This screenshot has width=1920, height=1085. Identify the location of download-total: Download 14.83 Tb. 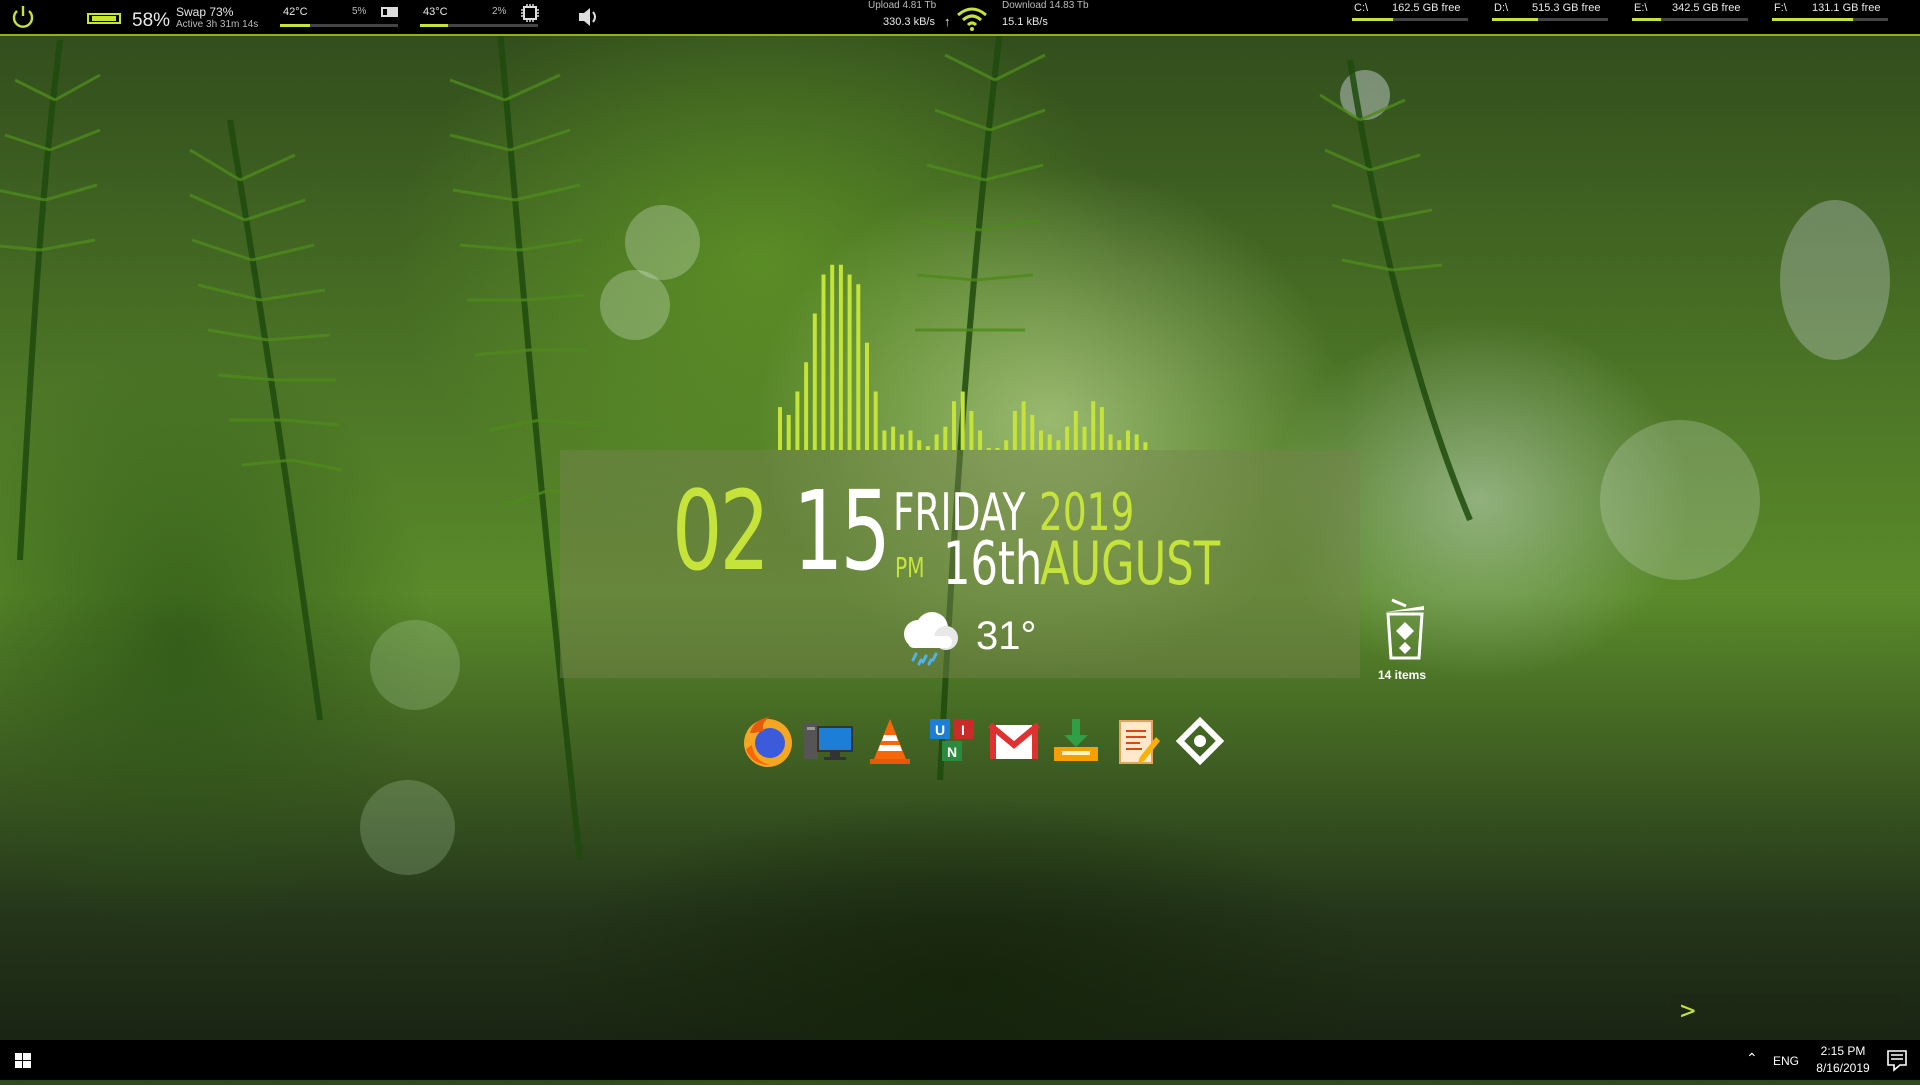
(1045, 5).